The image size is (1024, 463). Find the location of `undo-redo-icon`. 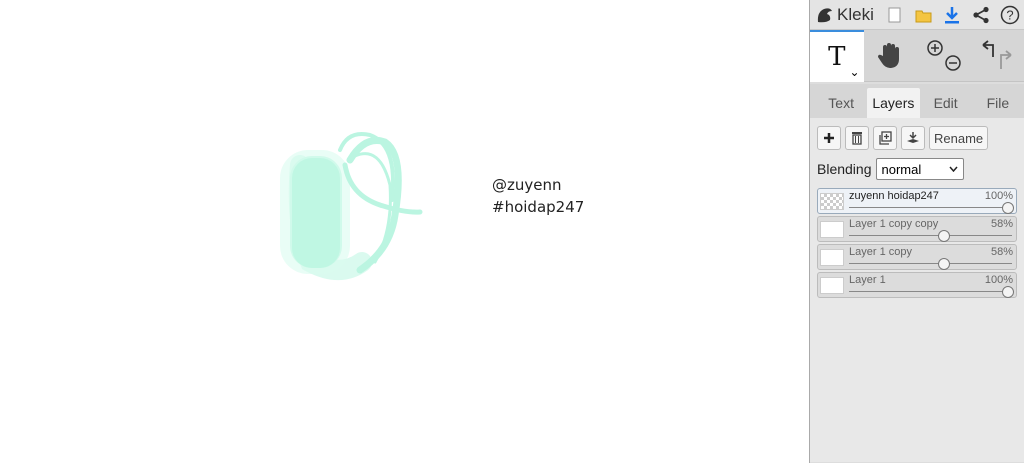

undo-redo-icon is located at coordinates (997, 54).